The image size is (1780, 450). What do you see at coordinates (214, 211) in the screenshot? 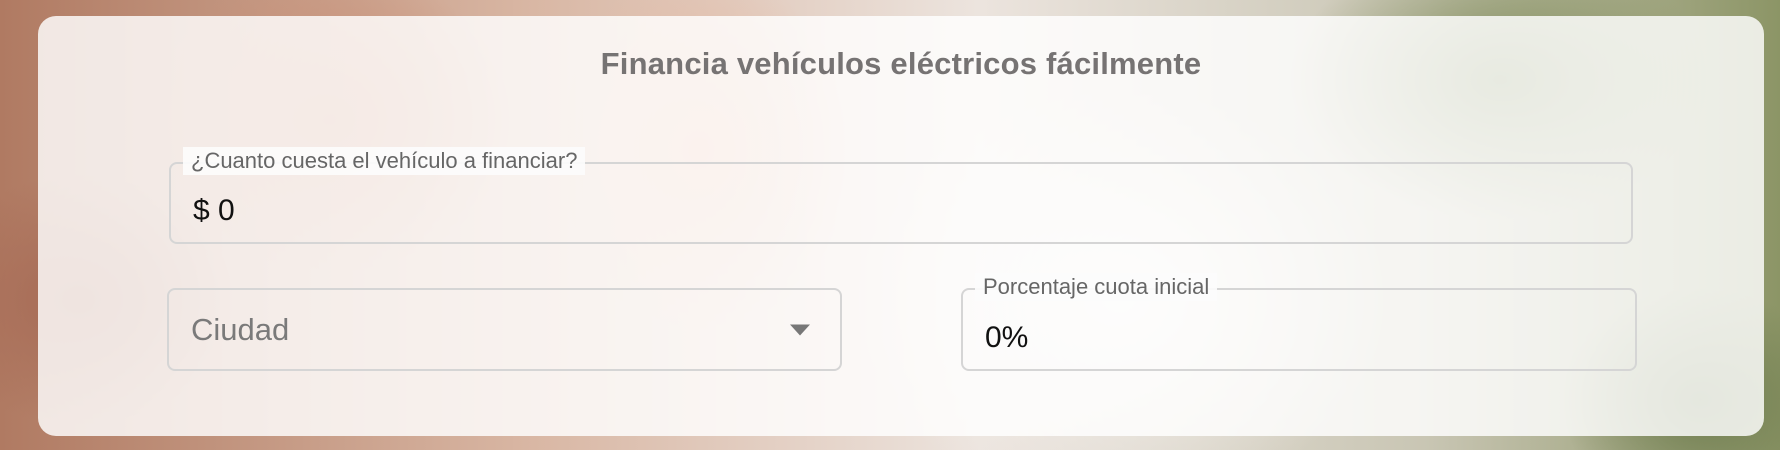
I see `vehicle-price-input: $ 0` at bounding box center [214, 211].